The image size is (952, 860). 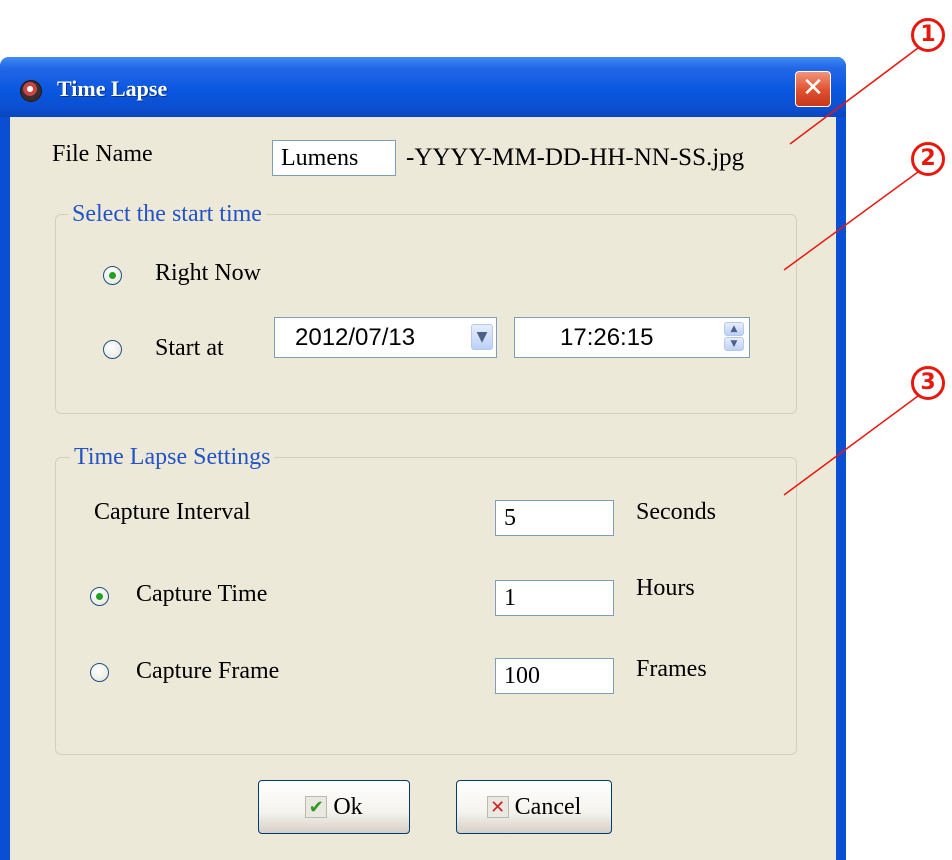 I want to click on callout-marker-1: 1, so click(x=928, y=35).